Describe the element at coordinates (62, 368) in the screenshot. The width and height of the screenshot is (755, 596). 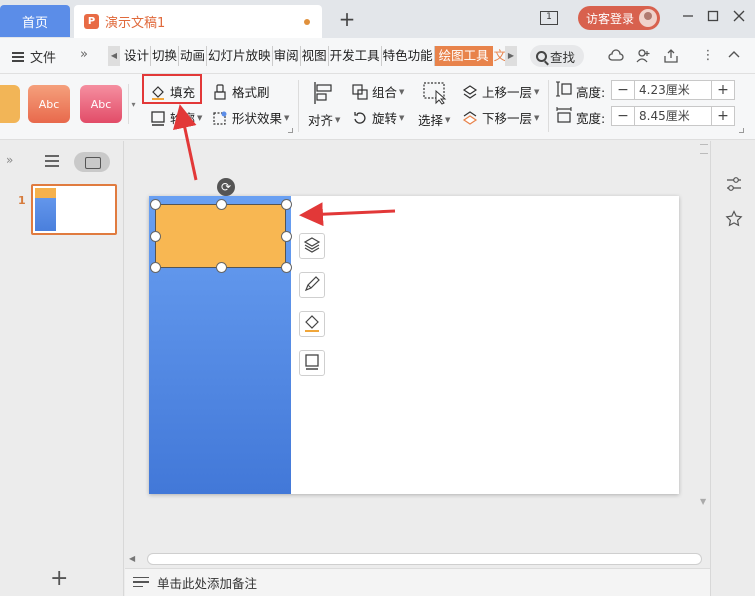
I see `slides-panel: » 1 +` at that location.